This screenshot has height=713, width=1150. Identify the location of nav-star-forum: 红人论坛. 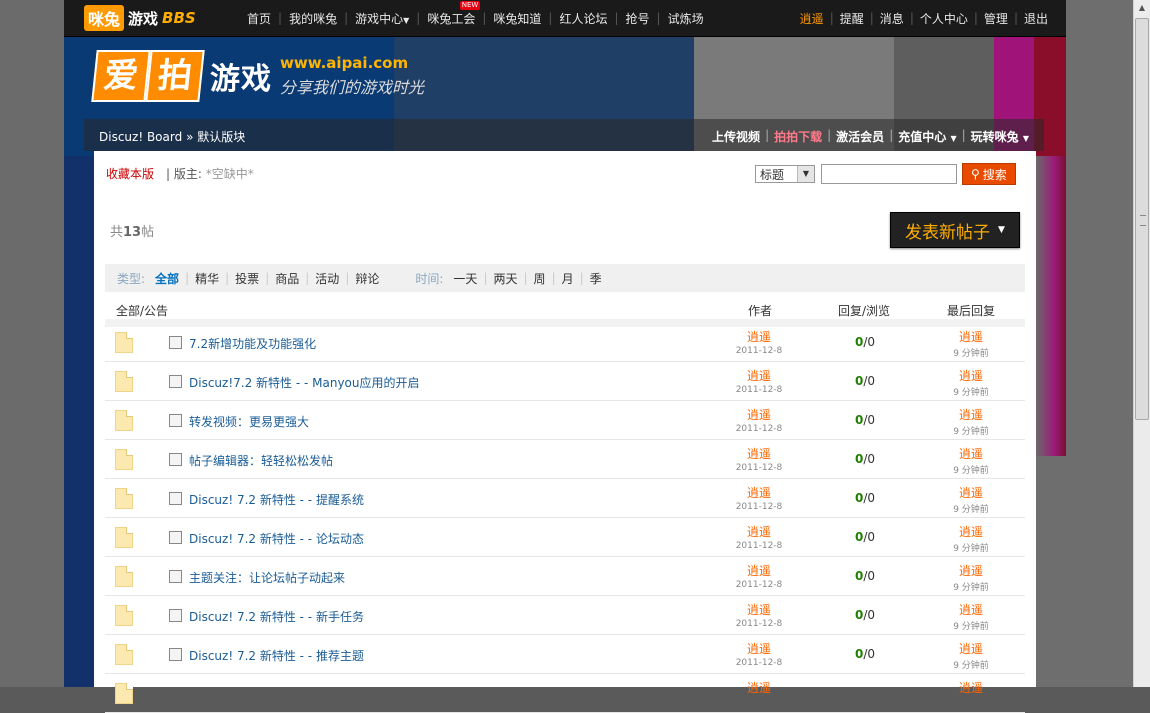
(583, 18).